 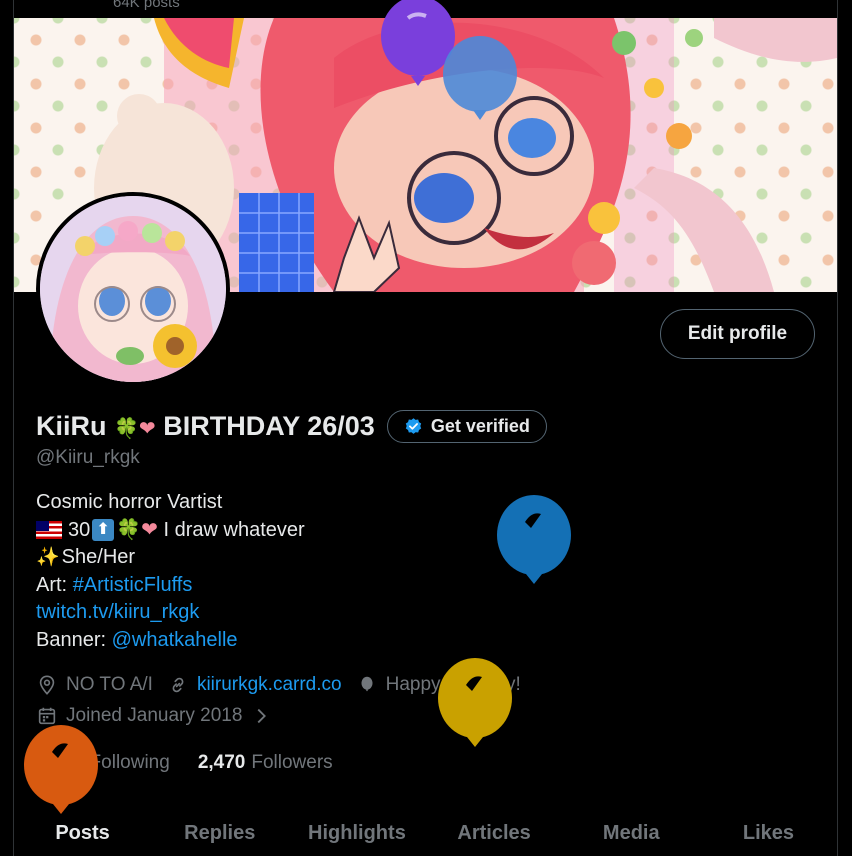 What do you see at coordinates (47, 685) in the screenshot?
I see `location-pin-icon` at bounding box center [47, 685].